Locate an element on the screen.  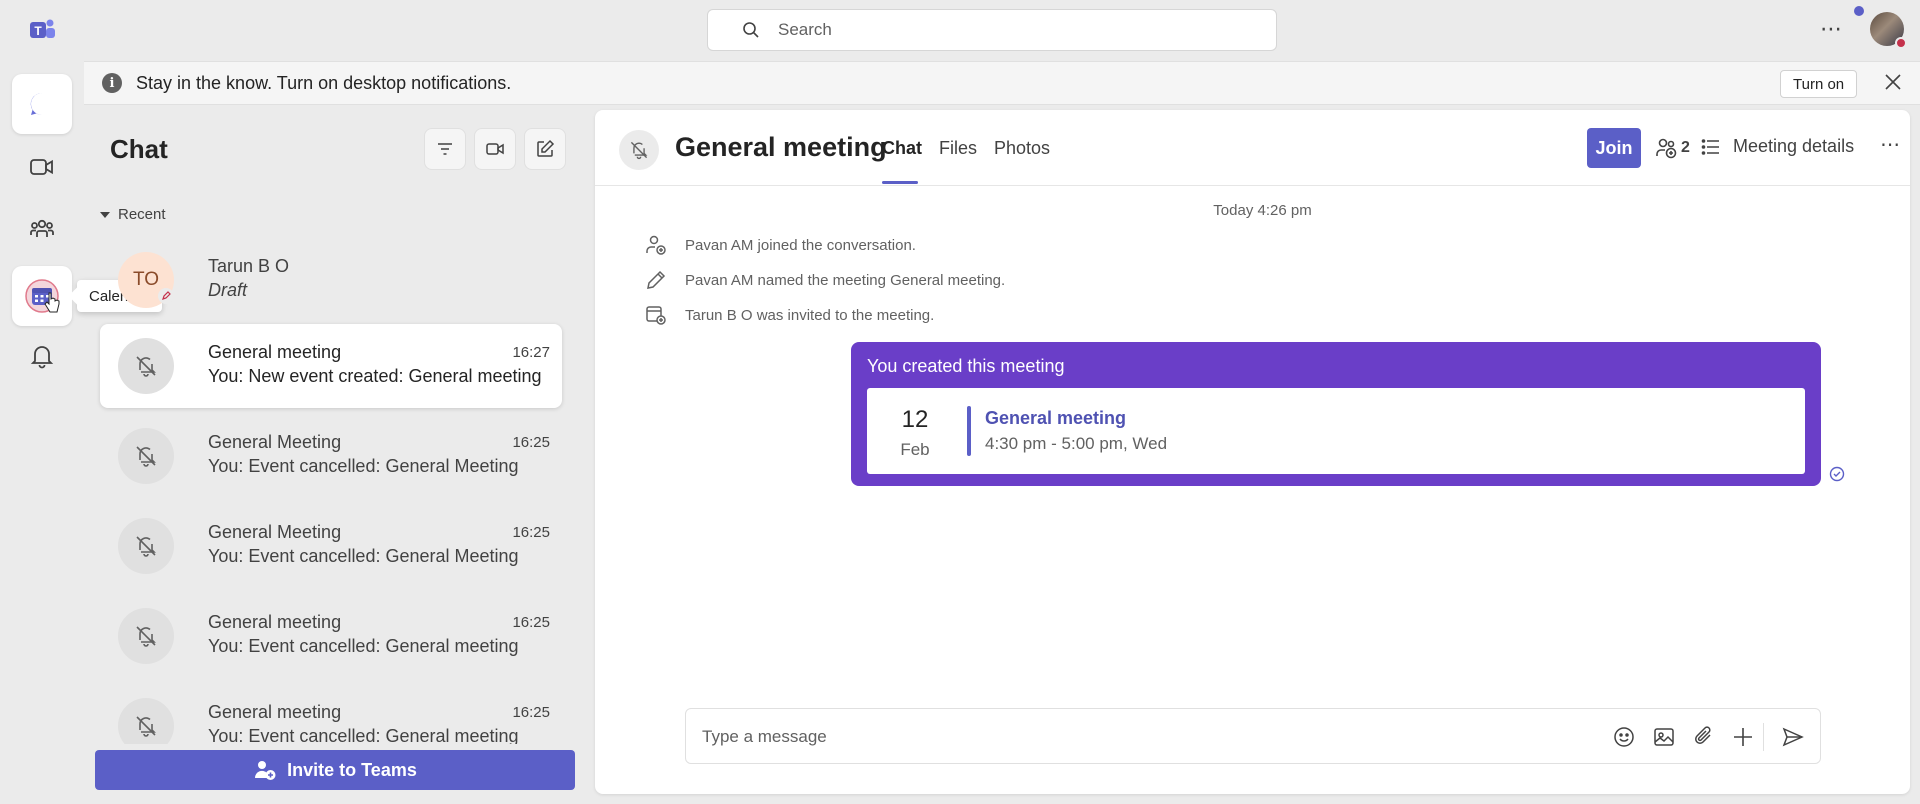
invite-to-teams-button: Invite to Teams is located at coordinates (335, 770).